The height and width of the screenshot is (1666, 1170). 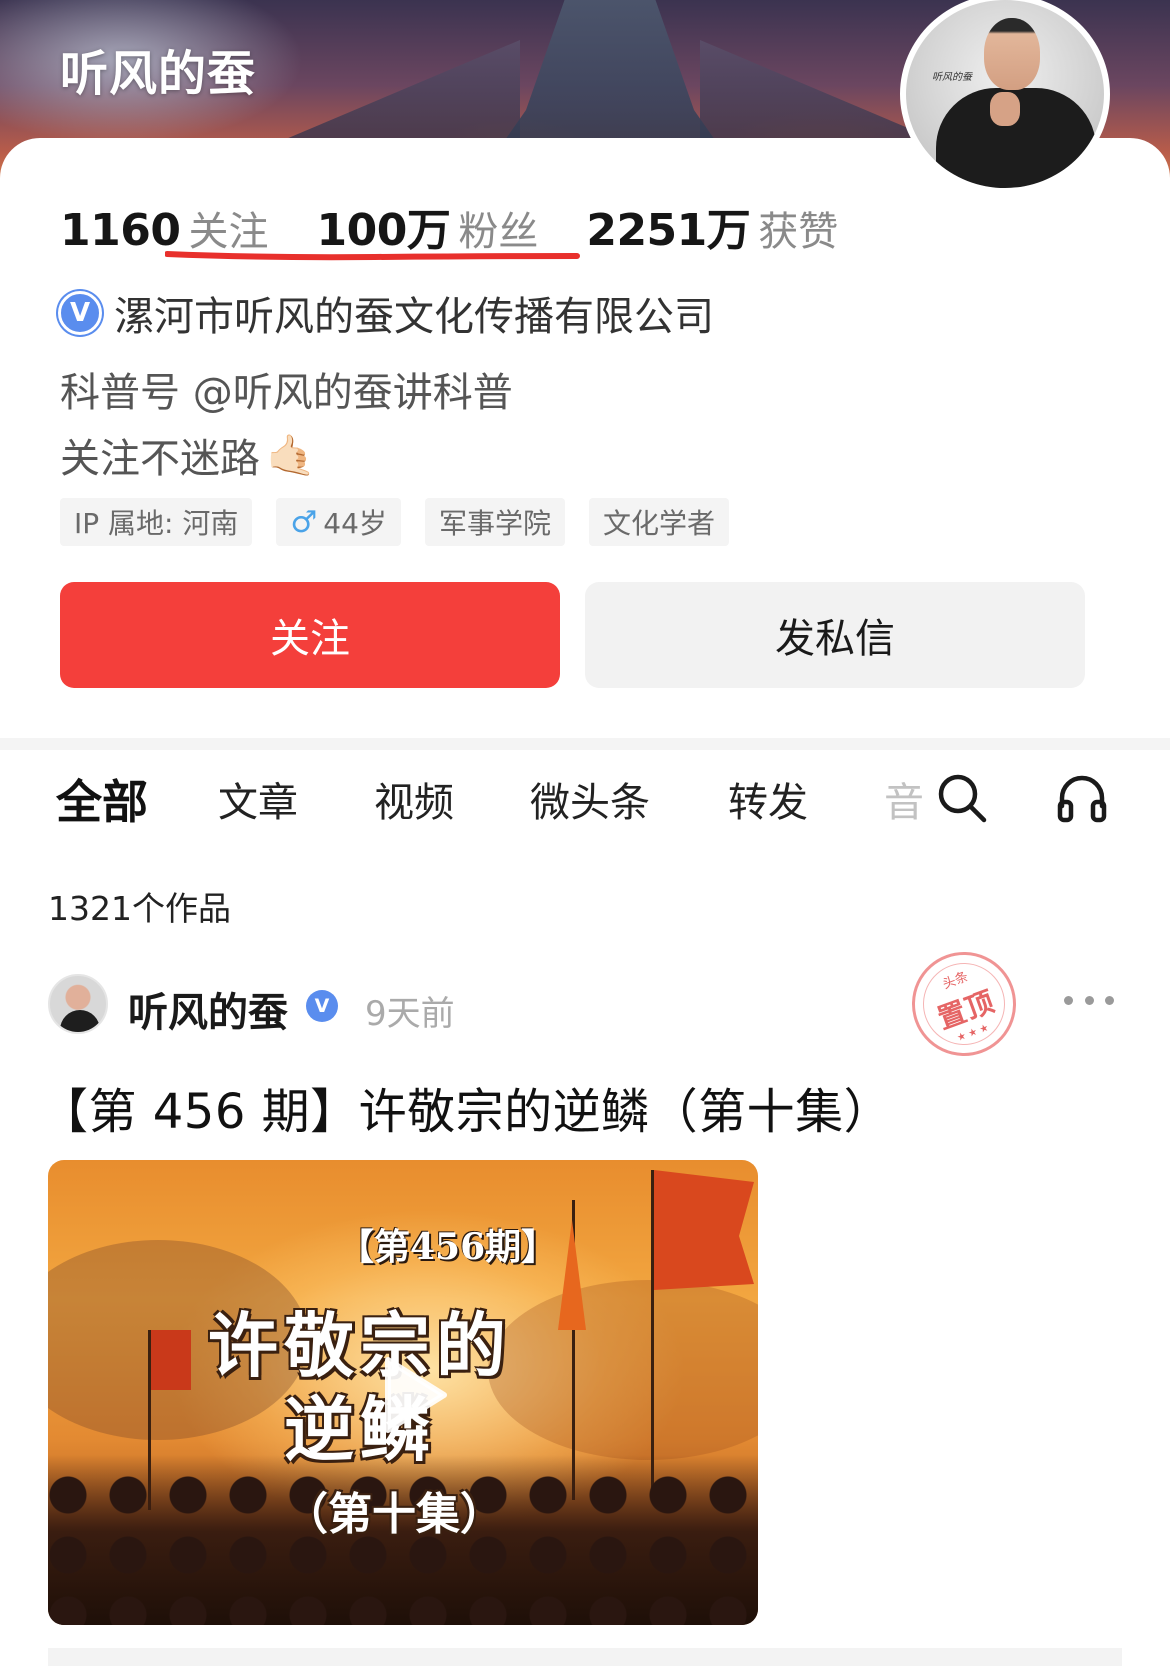 What do you see at coordinates (304, 522) in the screenshot?
I see `male-gender-icon: ♂` at bounding box center [304, 522].